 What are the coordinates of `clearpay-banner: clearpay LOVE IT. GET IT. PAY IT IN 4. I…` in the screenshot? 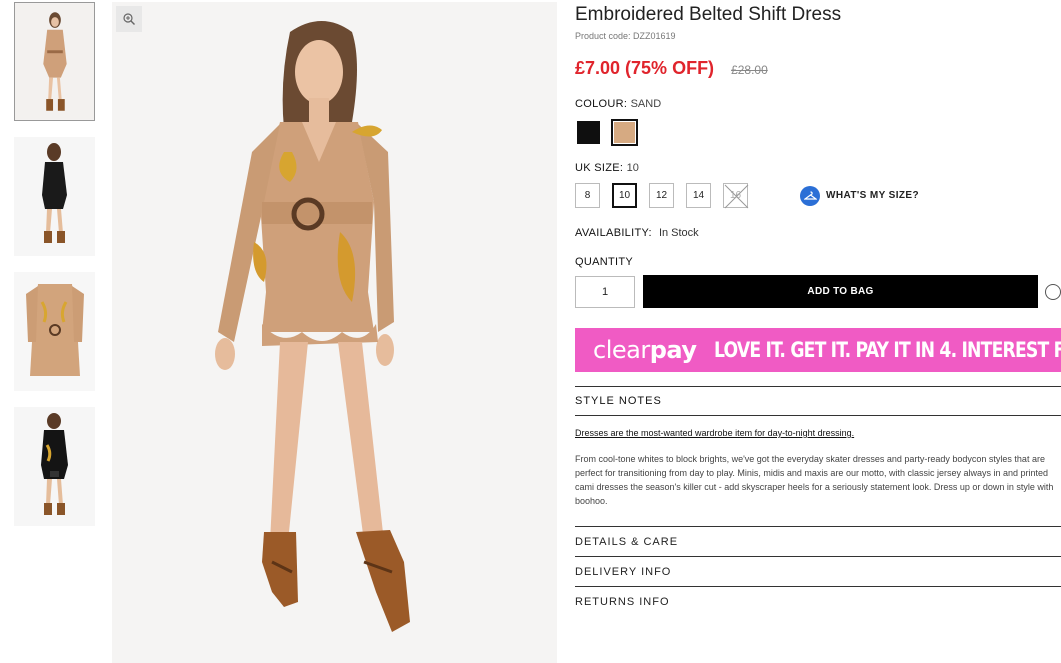 It's located at (818, 350).